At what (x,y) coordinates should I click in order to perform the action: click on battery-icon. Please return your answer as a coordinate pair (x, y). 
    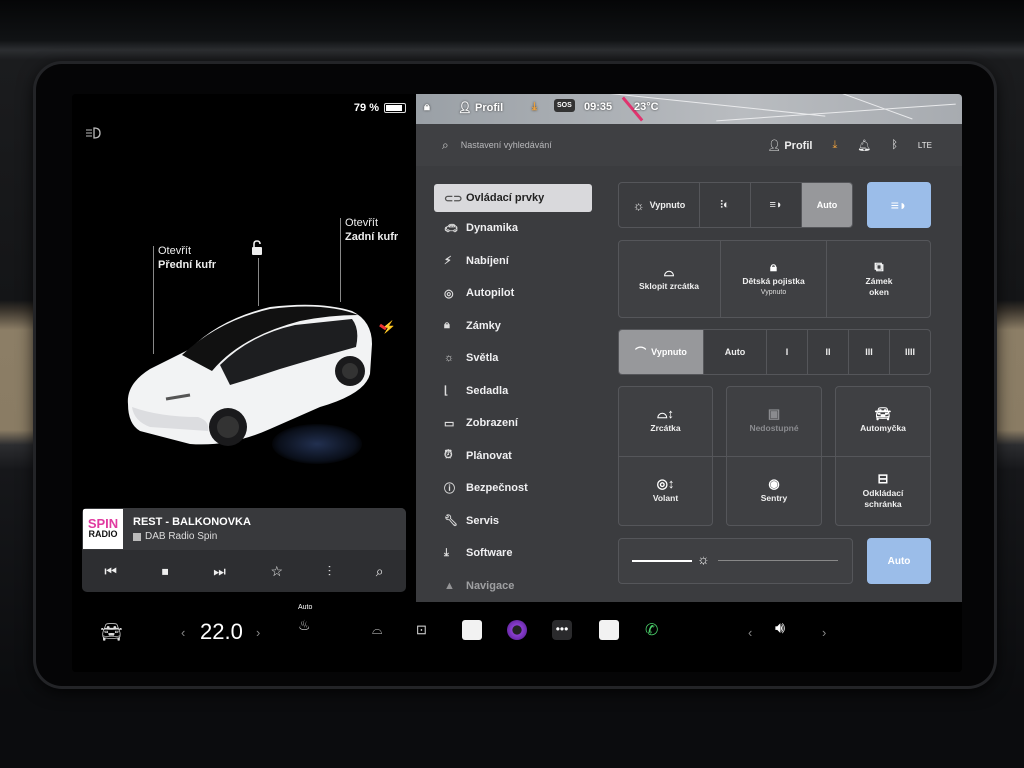
    Looking at the image, I should click on (395, 108).